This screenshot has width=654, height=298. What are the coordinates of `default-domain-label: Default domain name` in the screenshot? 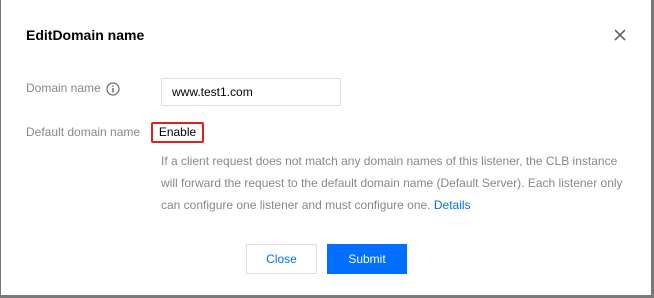 It's located at (83, 132).